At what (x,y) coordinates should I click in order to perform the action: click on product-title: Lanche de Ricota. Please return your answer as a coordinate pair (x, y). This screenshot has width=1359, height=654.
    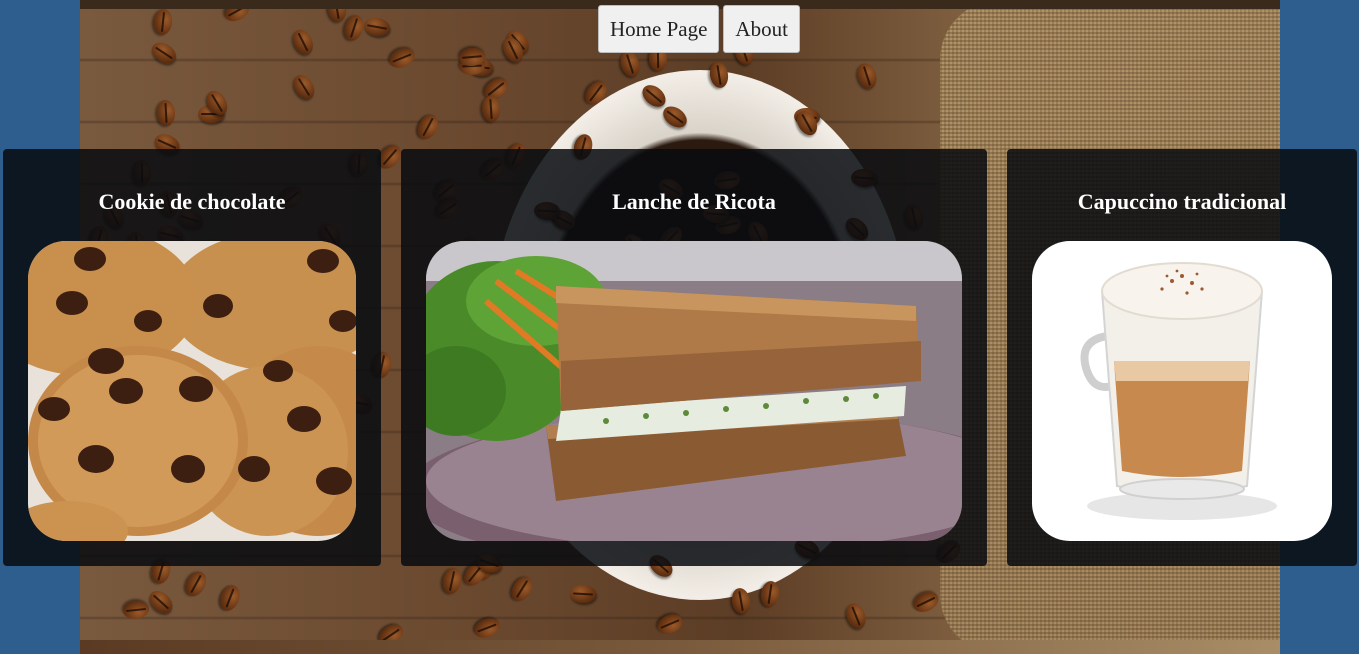
    Looking at the image, I should click on (694, 201).